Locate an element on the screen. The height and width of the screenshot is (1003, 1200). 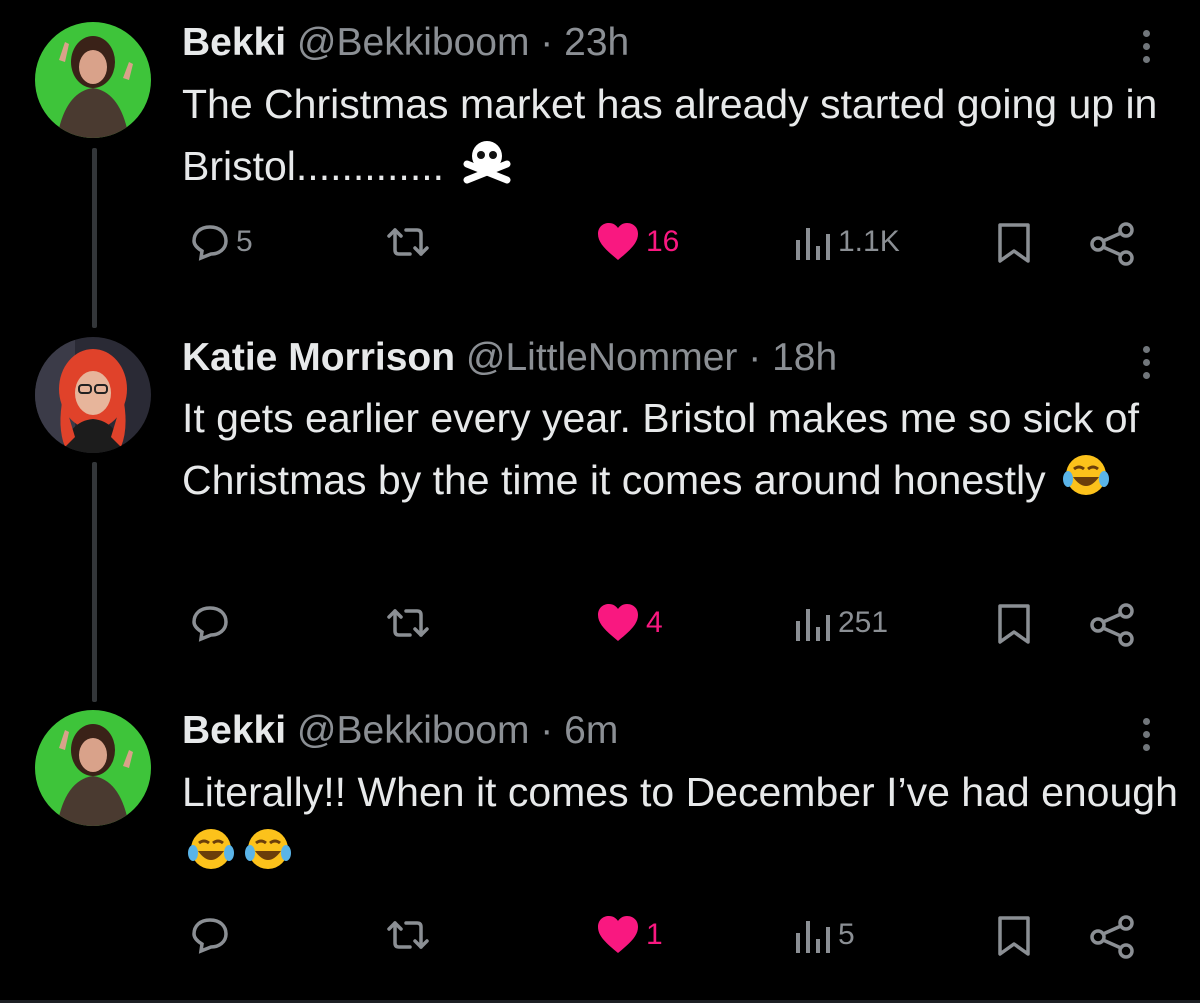
tweet-actions: 1 5 is located at coordinates (600, 940).